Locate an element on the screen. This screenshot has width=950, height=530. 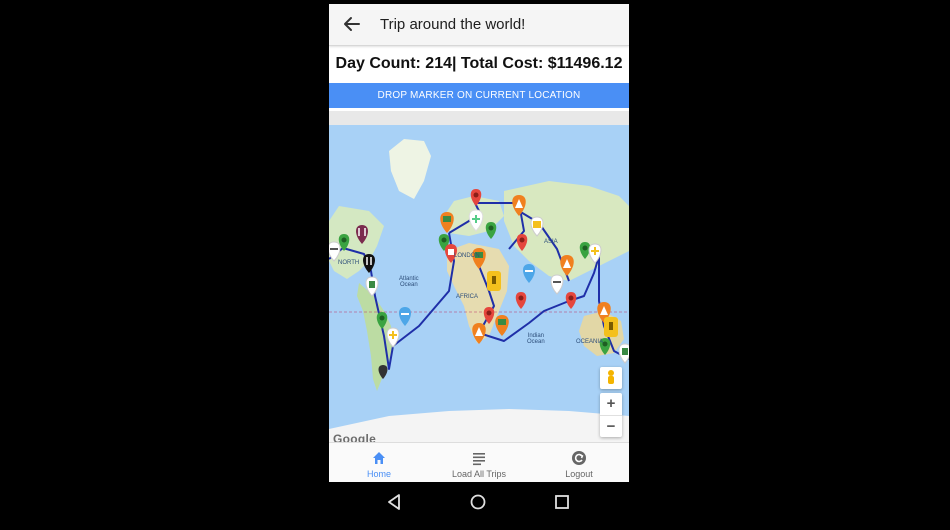
home-circle-icon is located at coordinates (478, 502).